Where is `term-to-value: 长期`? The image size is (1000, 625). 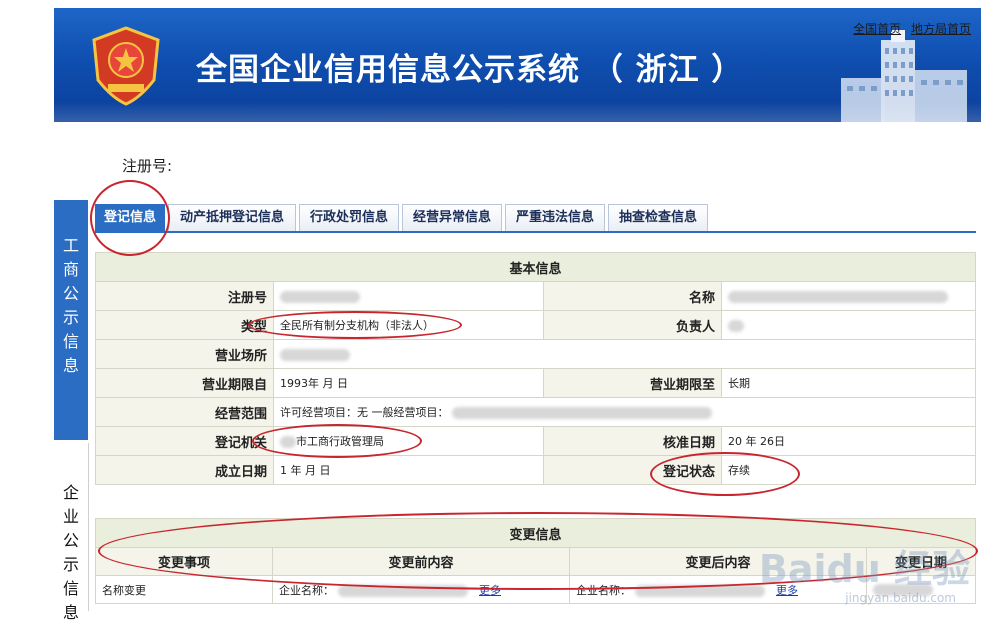
term-to-value: 长期 is located at coordinates (848, 383).